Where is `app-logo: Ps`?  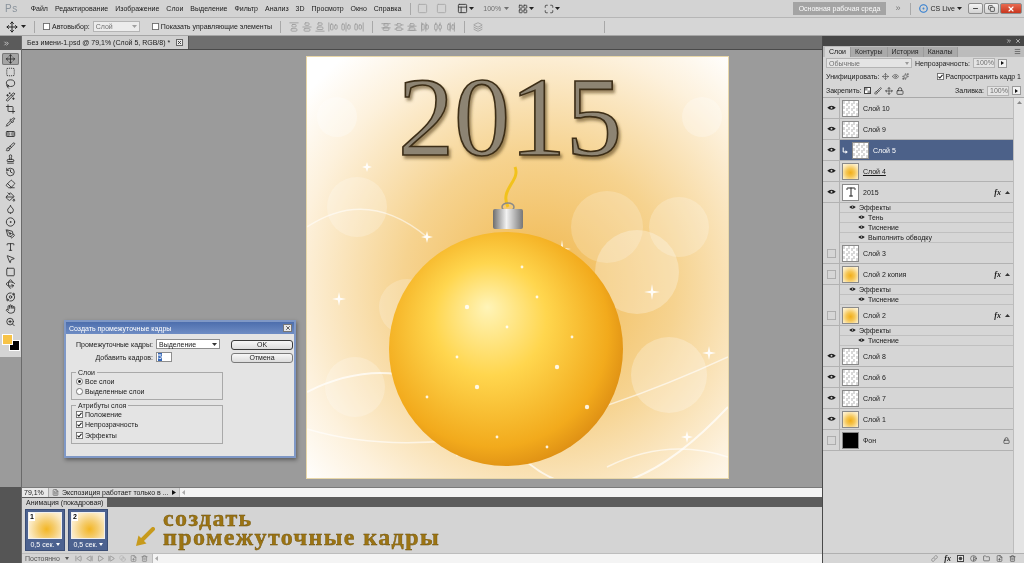 app-logo: Ps is located at coordinates (11, 8).